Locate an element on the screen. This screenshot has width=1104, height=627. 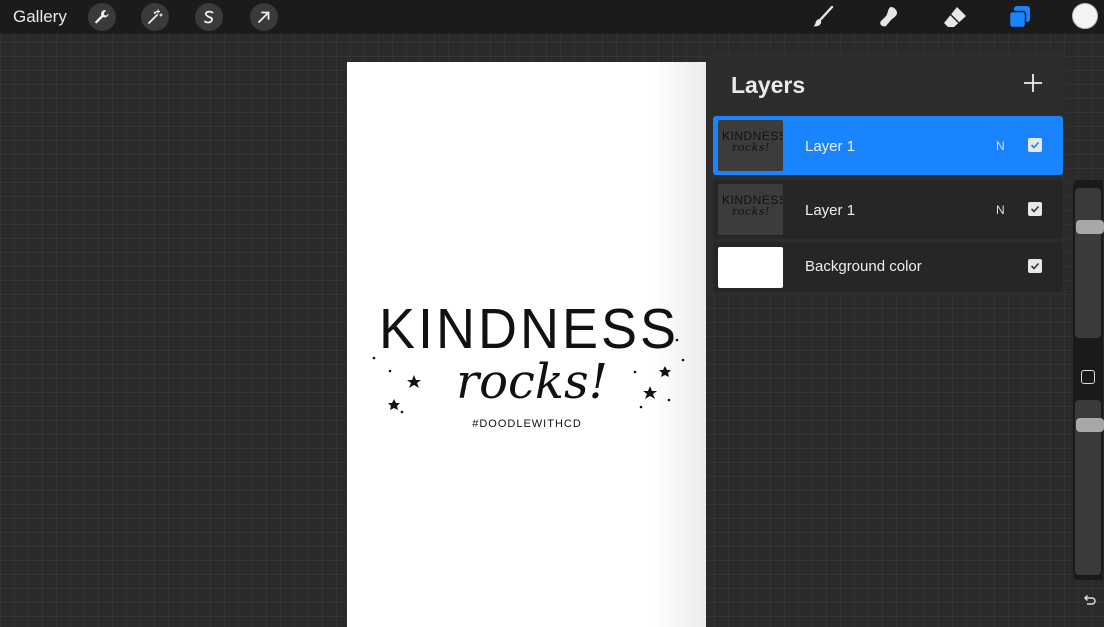
modify-button is located at coordinates (1088, 377).